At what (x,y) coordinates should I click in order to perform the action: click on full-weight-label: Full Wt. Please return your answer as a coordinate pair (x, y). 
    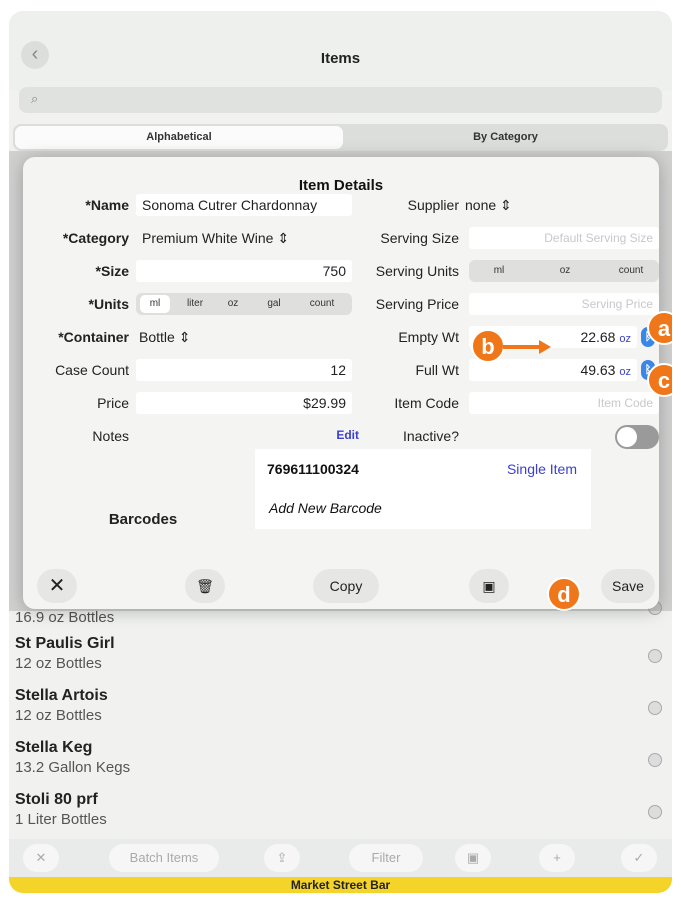
    Looking at the image, I should click on (437, 370).